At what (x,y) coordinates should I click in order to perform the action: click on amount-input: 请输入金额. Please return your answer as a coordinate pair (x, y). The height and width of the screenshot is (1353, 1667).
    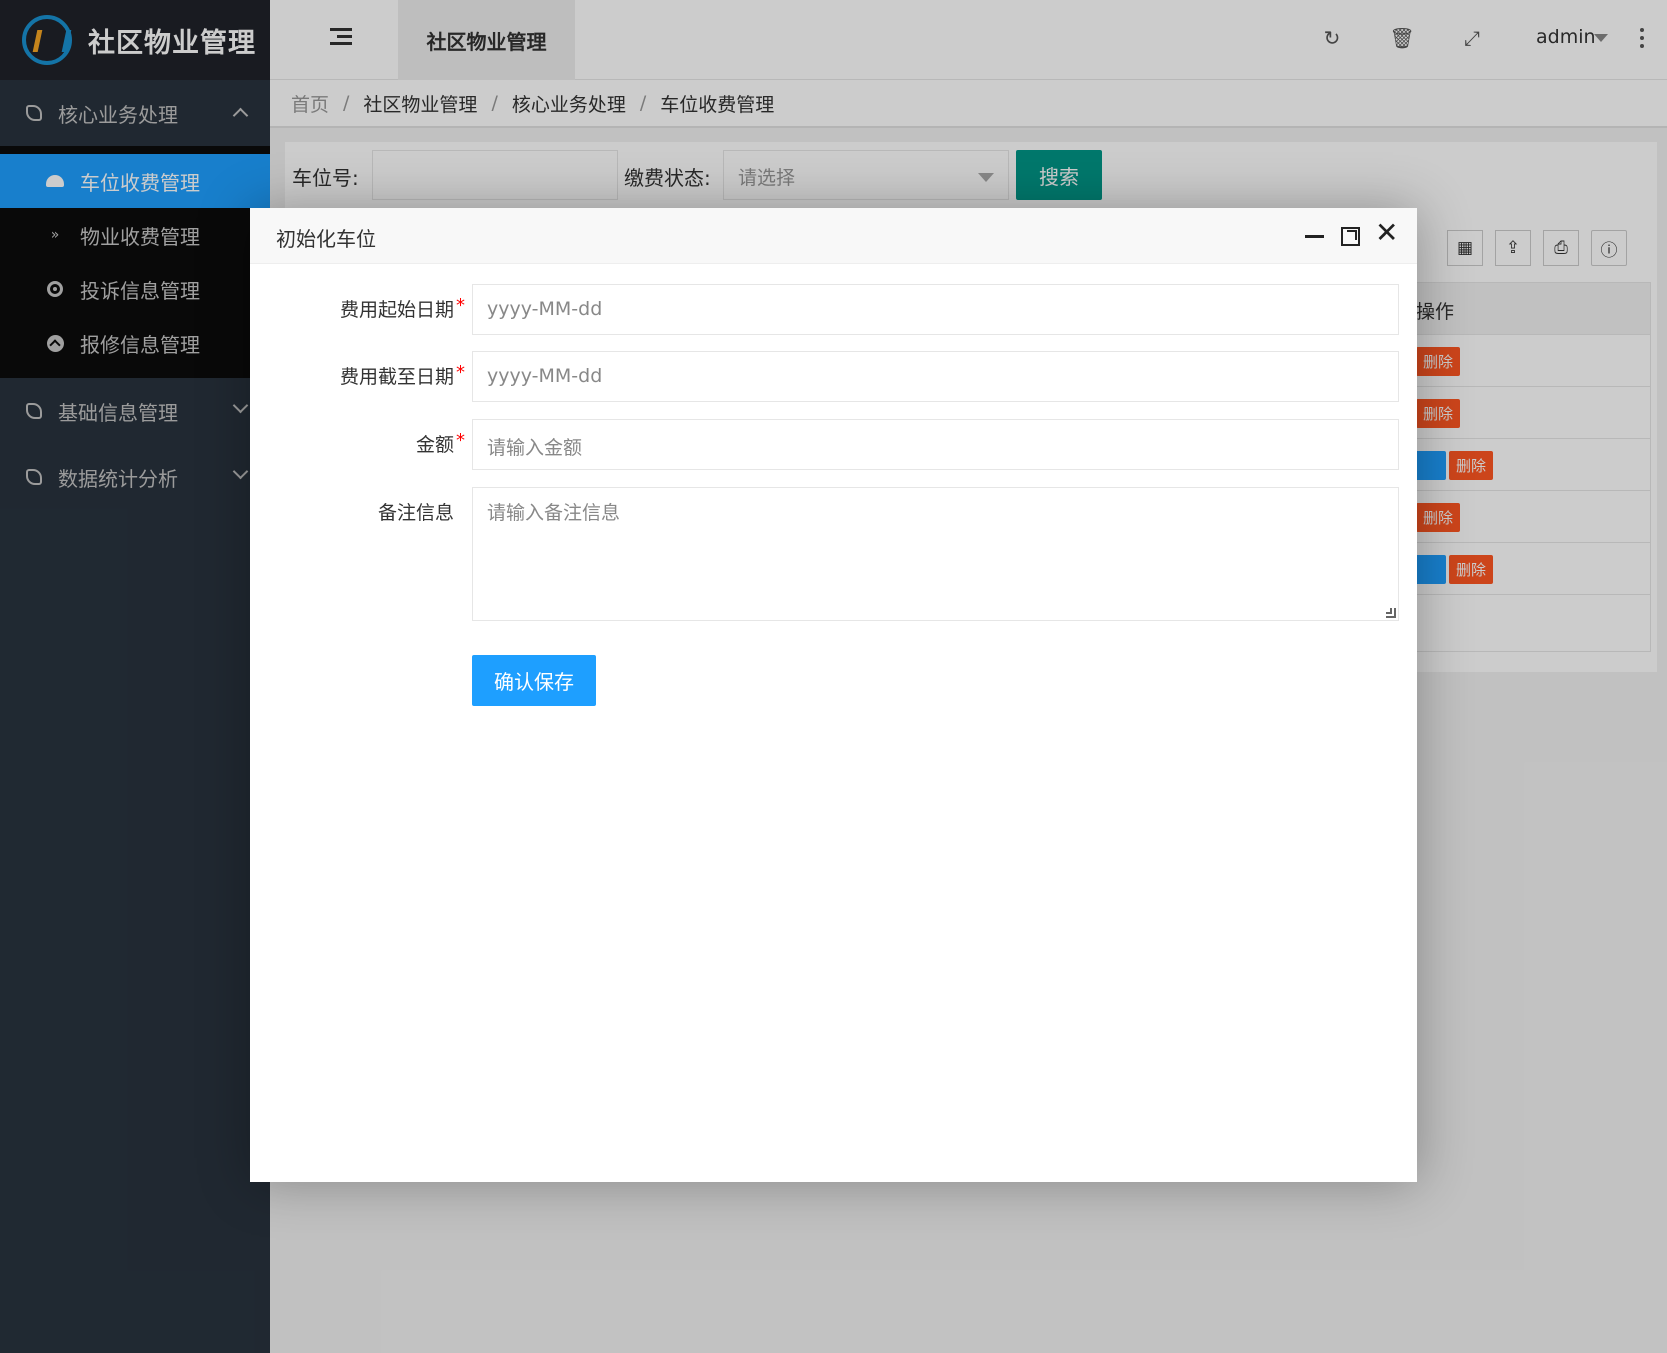
    Looking at the image, I should click on (935, 444).